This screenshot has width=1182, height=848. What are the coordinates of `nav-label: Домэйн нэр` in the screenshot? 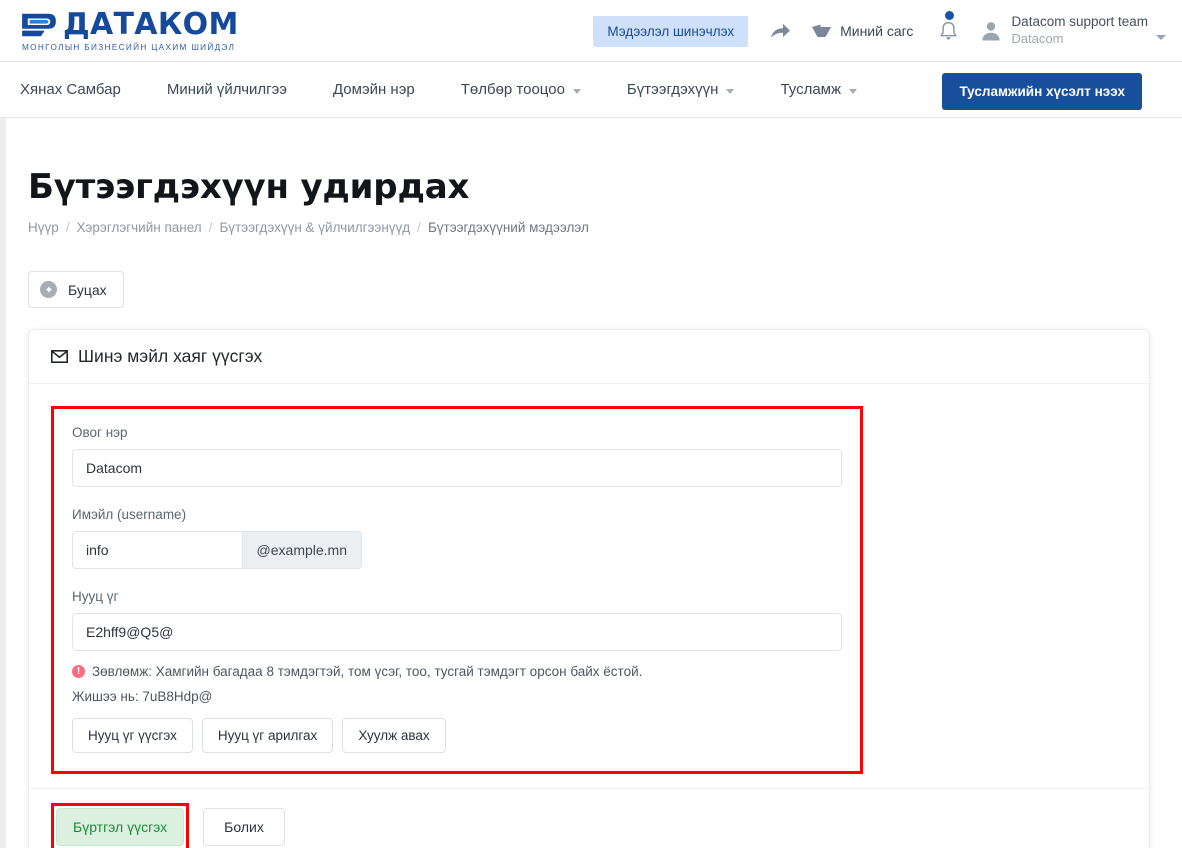 It's located at (373, 89).